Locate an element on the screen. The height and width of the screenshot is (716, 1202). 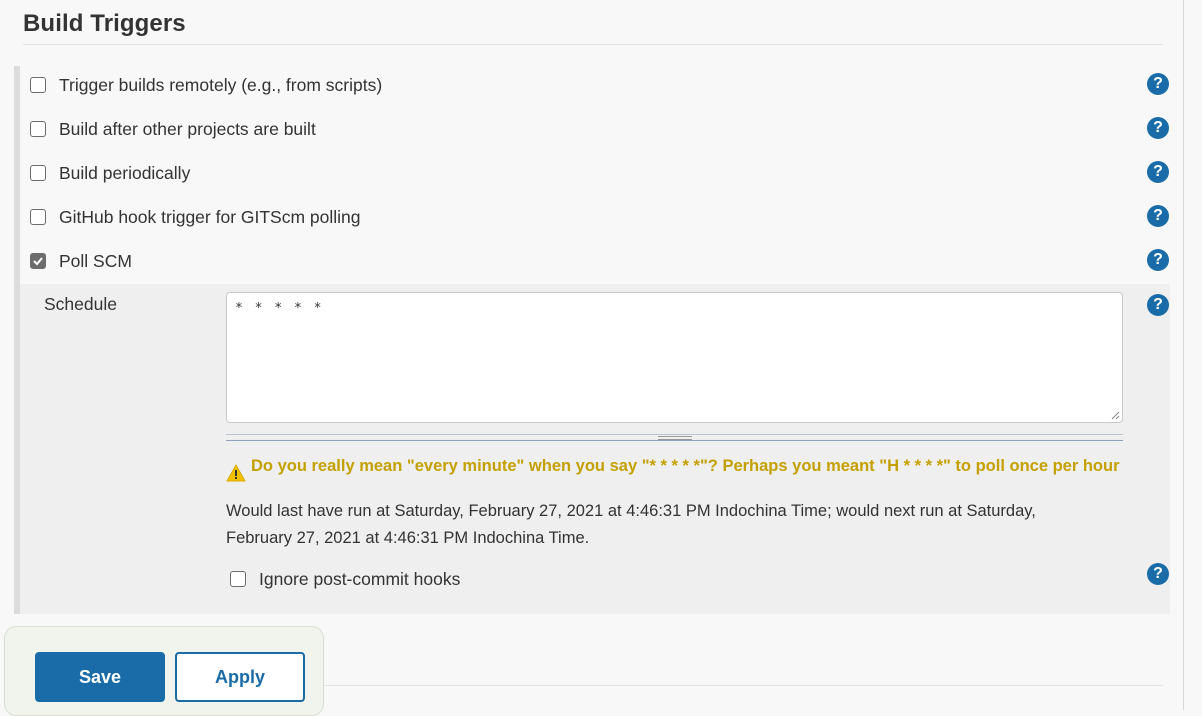
trigger-github-hook-label: GitHub hook trigger for GITScm polling is located at coordinates (210, 217).